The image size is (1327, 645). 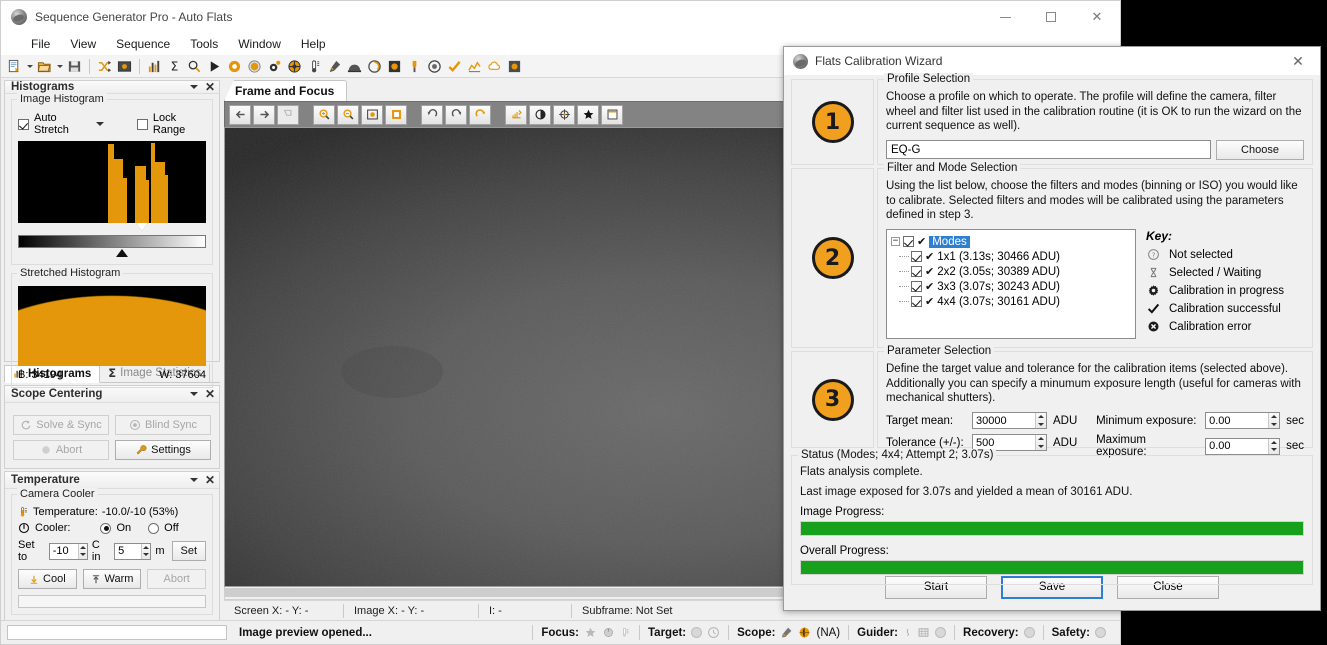 I want to click on profile-input: EQ-G, so click(x=1048, y=150).